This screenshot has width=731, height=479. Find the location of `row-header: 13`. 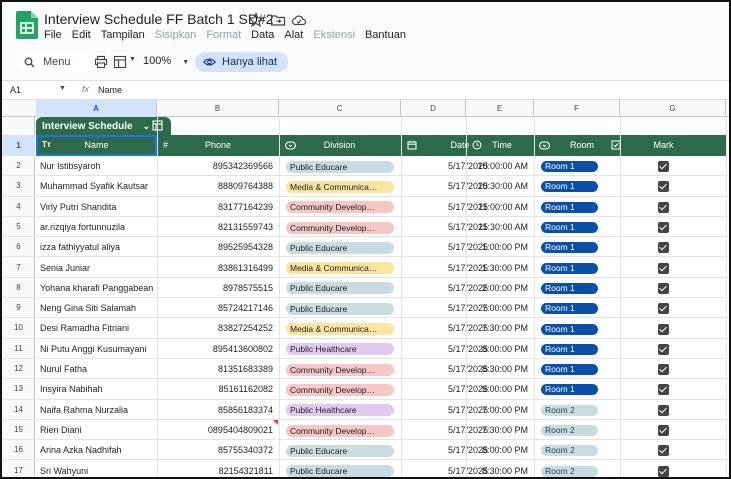

row-header: 13 is located at coordinates (18, 389).